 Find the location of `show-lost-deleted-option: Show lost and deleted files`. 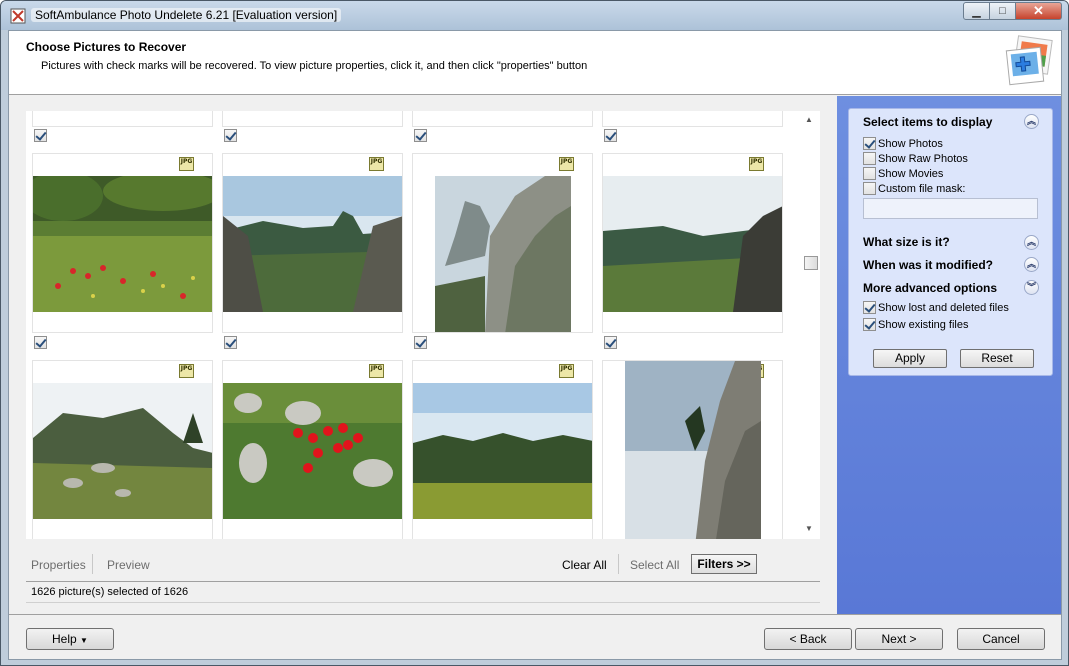

show-lost-deleted-option: Show lost and deleted files is located at coordinates (936, 308).